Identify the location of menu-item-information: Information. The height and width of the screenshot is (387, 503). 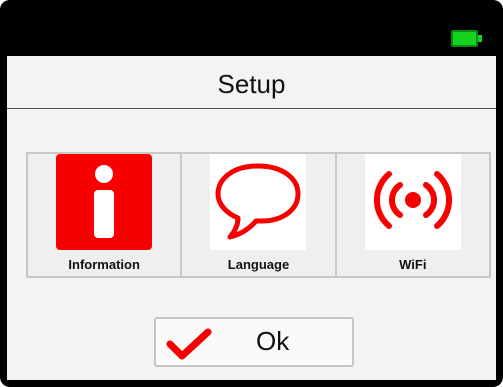
(105, 215).